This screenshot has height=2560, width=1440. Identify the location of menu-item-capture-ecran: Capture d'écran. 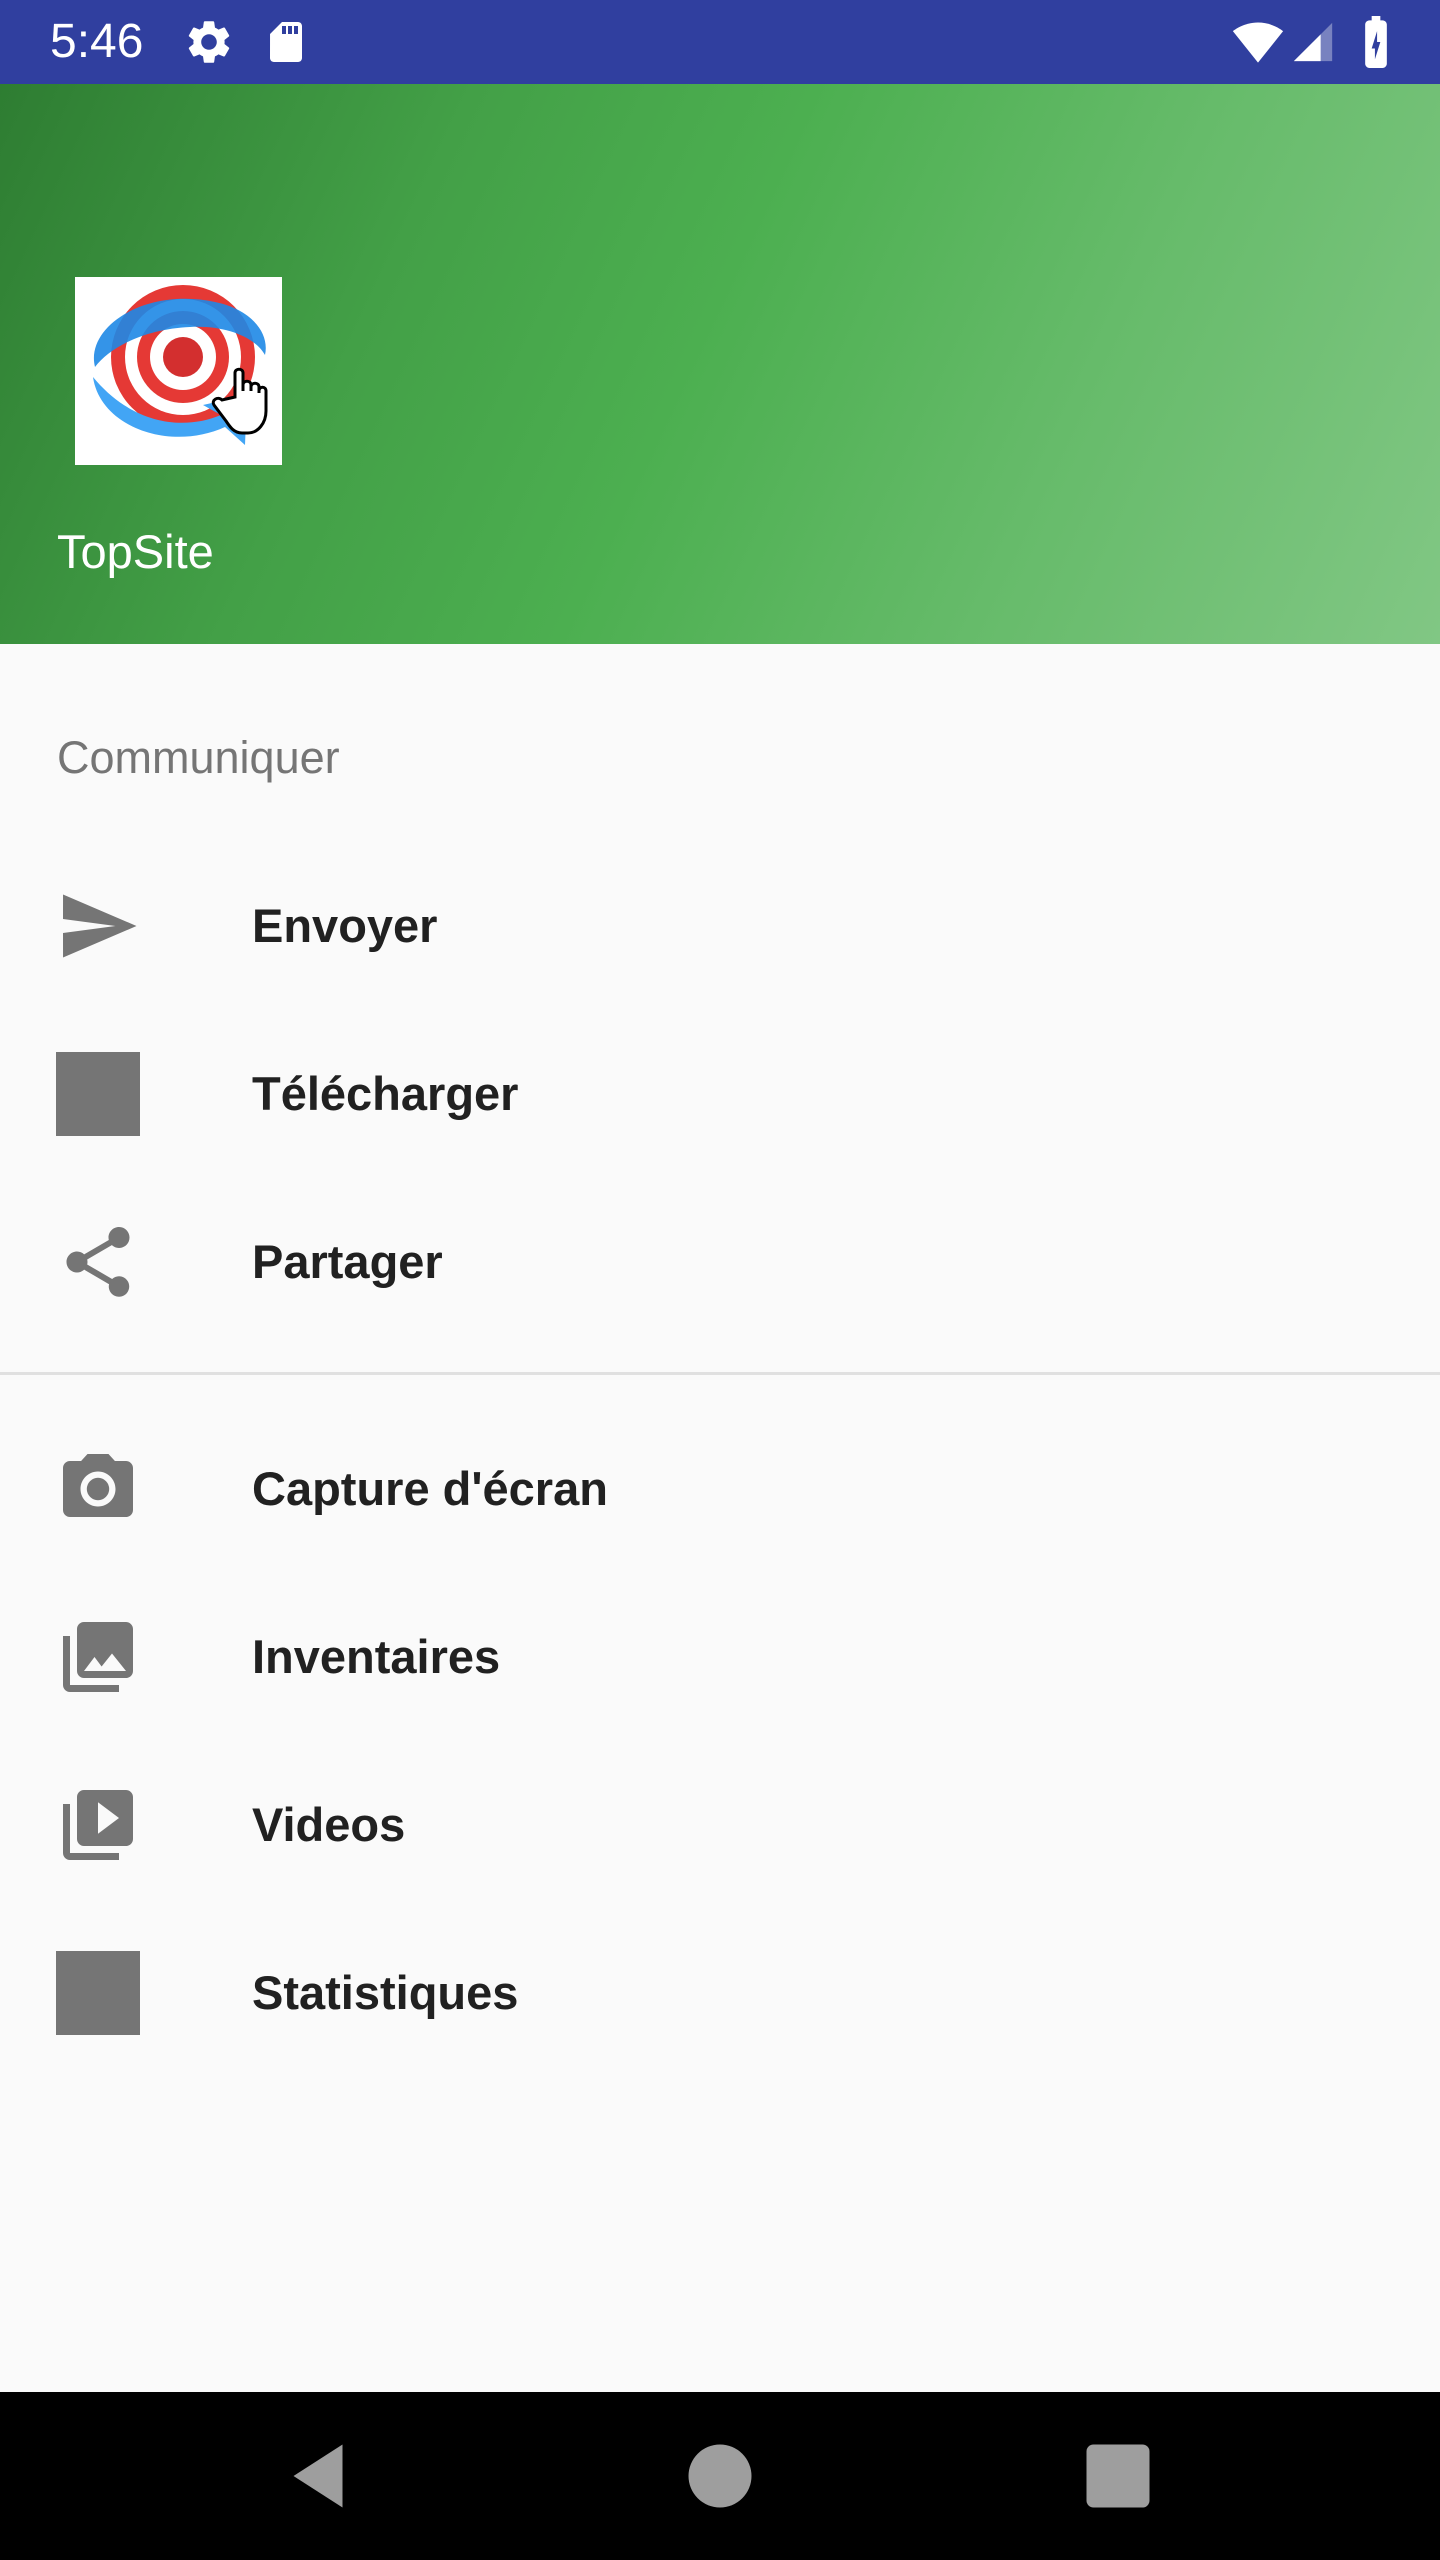
(720, 1489).